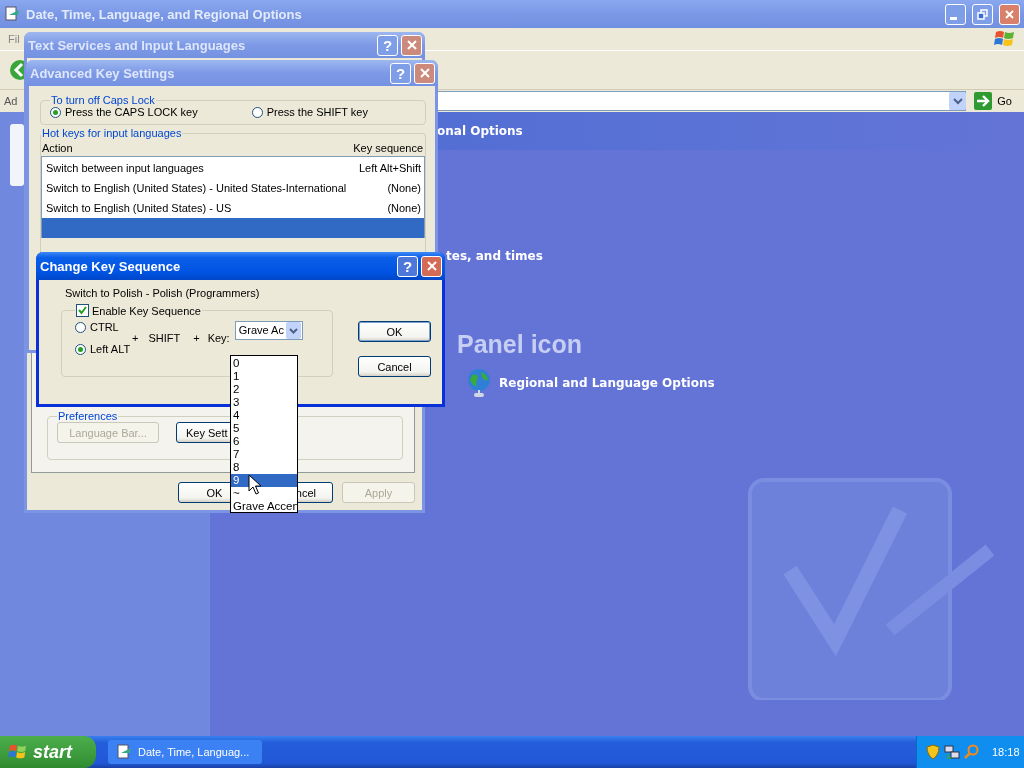 Image resolution: width=1024 pixels, height=768 pixels. What do you see at coordinates (112, 133) in the screenshot?
I see `group-label: Hot keys for input languages` at bounding box center [112, 133].